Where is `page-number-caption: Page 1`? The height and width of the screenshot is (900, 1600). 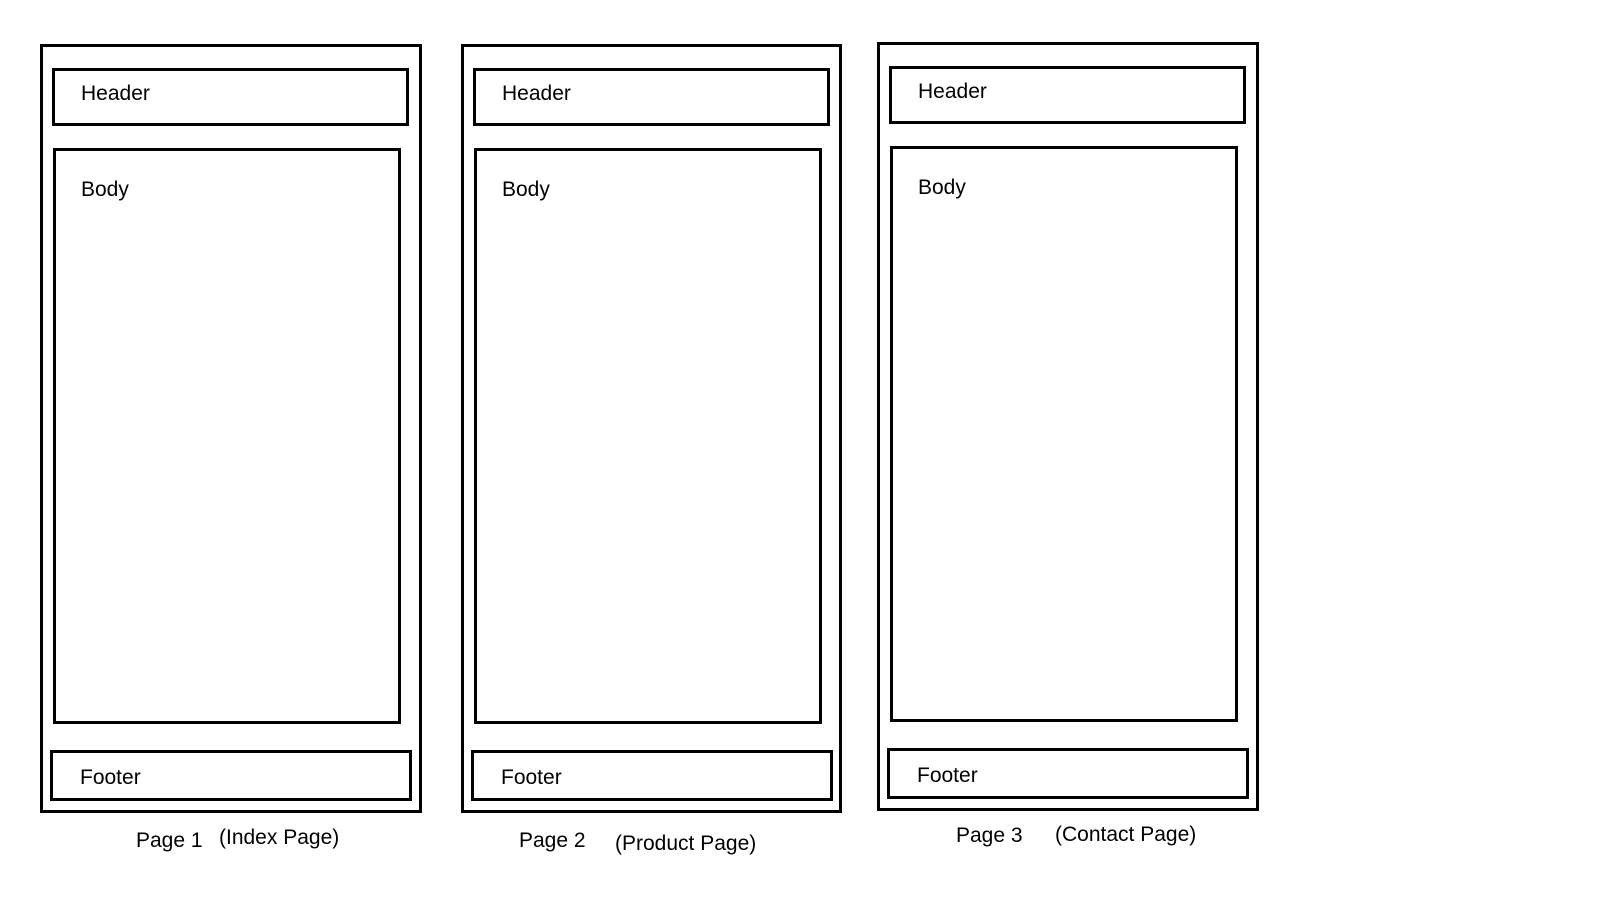 page-number-caption: Page 1 is located at coordinates (169, 840).